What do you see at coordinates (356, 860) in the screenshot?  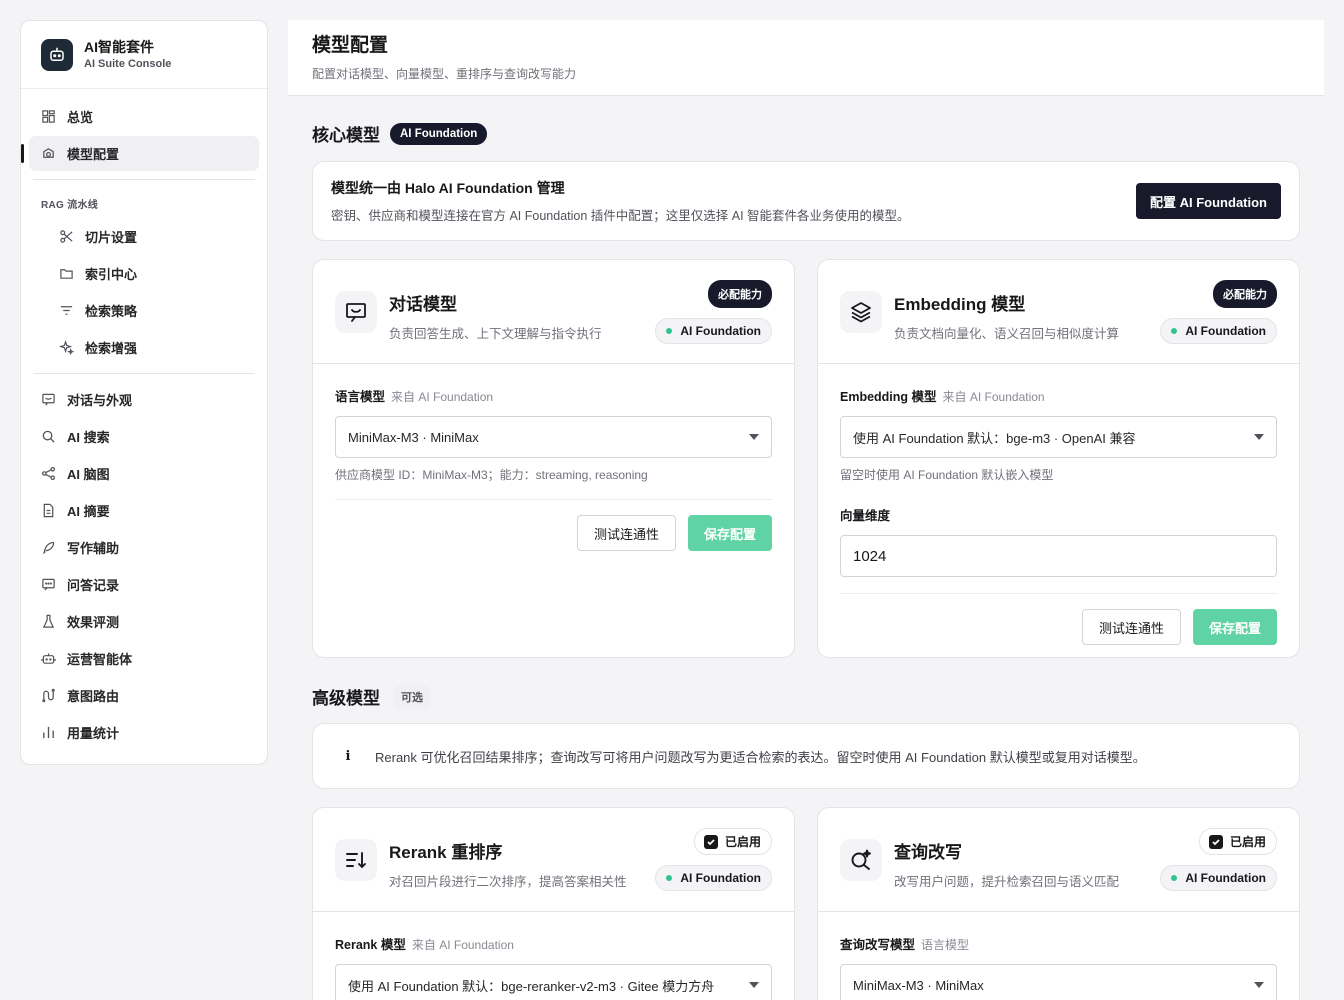 I see `sort-icon` at bounding box center [356, 860].